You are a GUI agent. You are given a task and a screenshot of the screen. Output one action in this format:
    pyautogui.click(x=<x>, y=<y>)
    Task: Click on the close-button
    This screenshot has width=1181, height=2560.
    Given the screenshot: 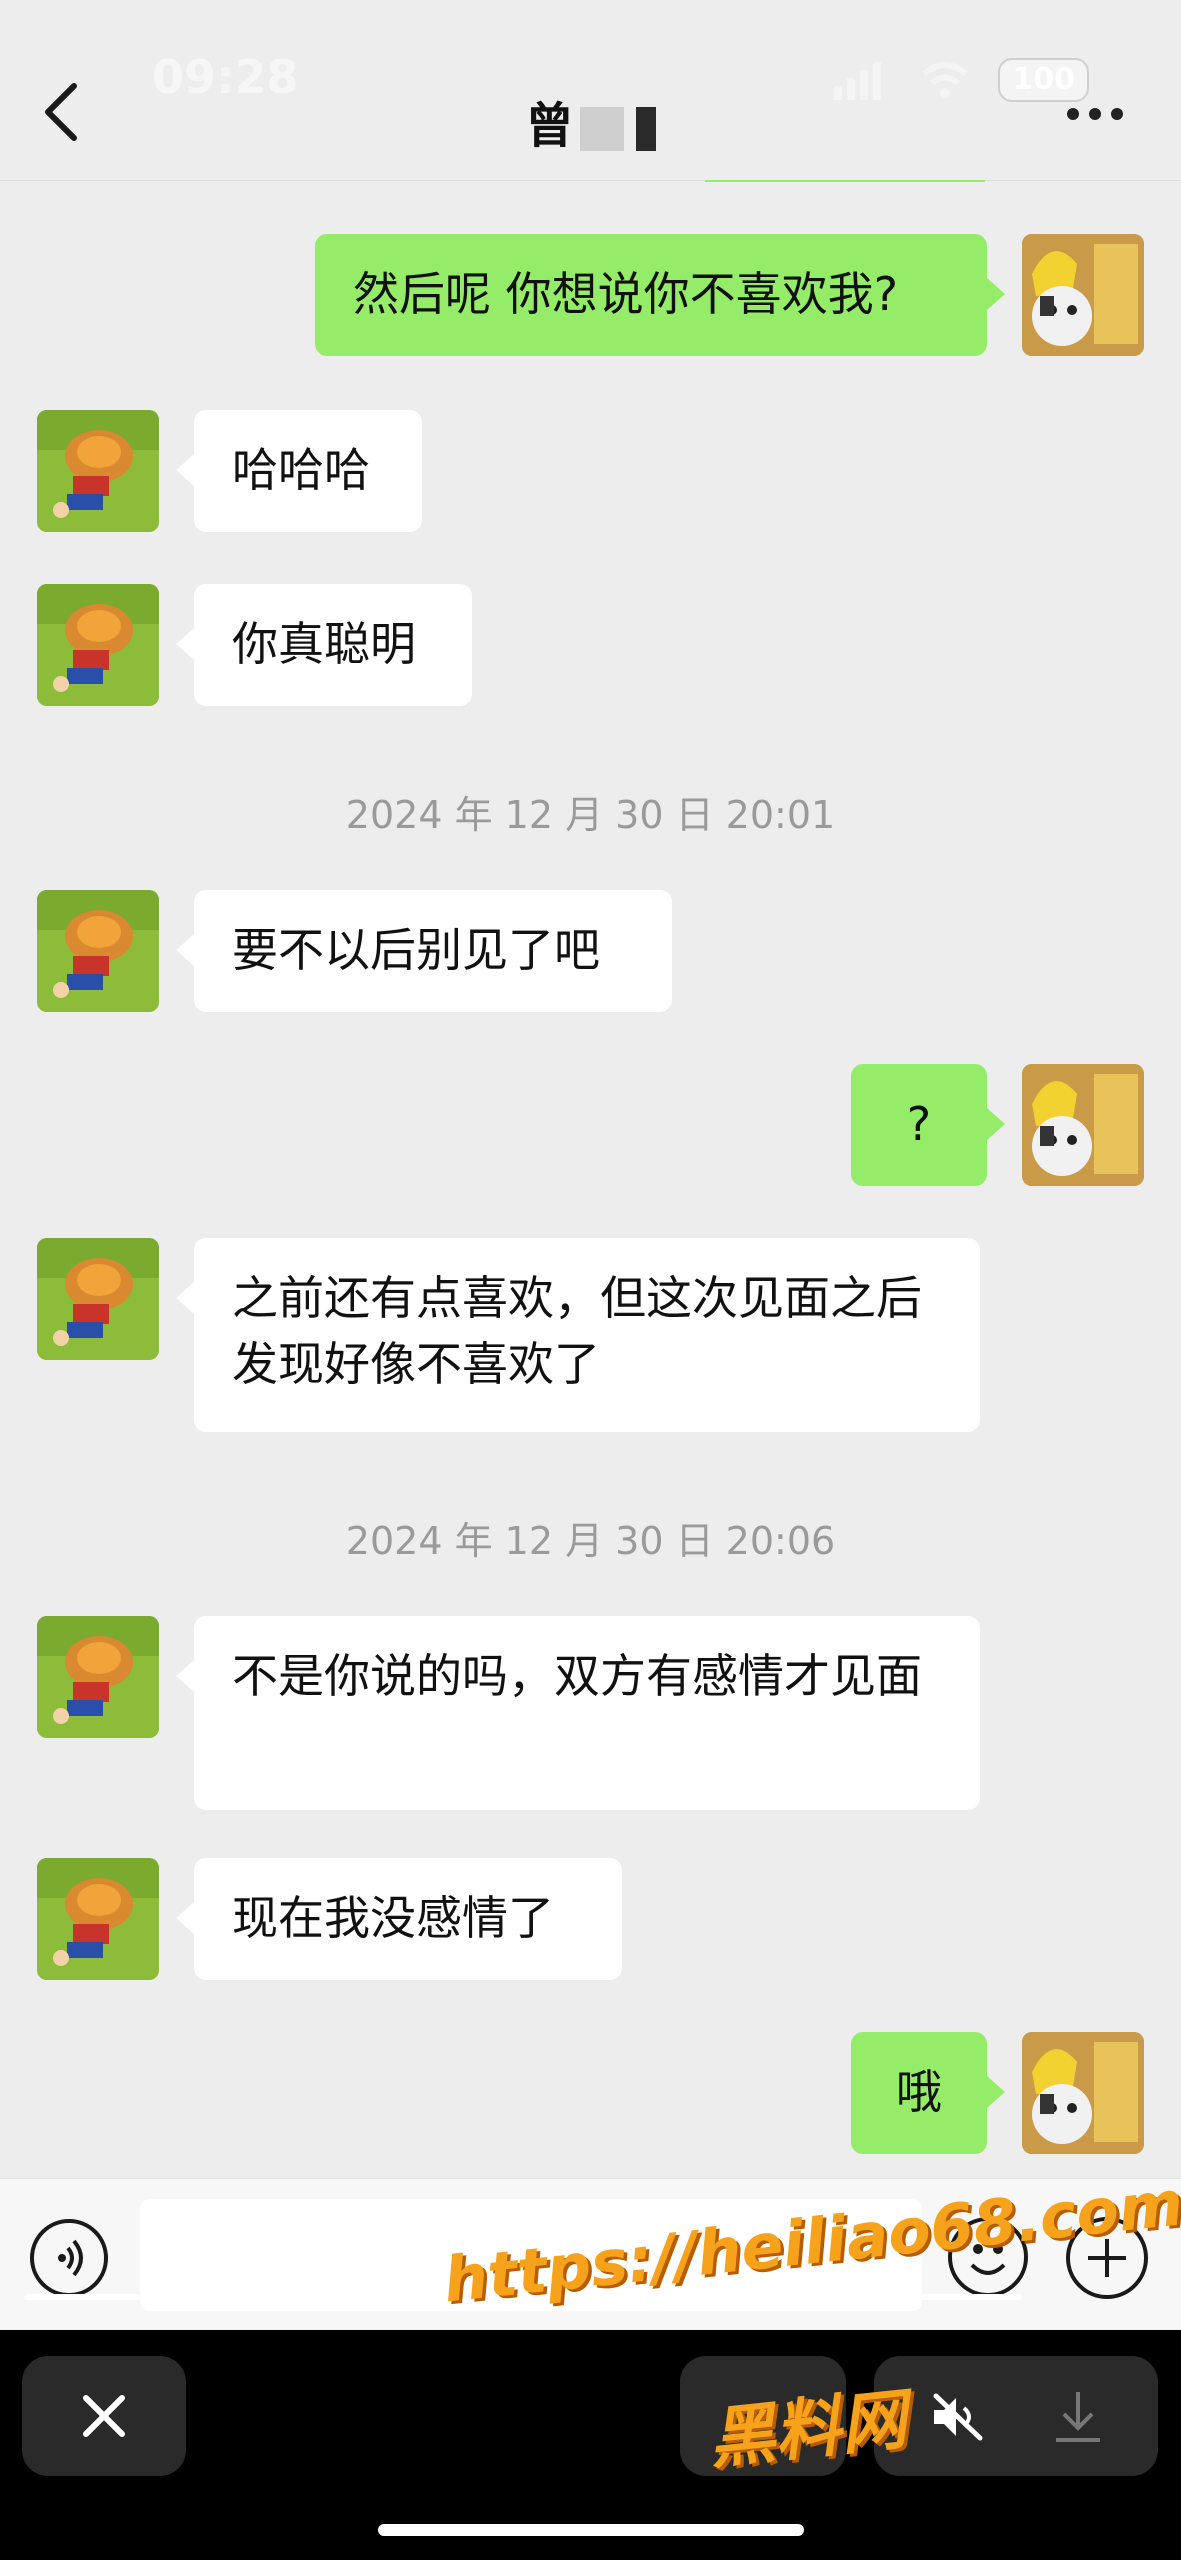 What is the action you would take?
    pyautogui.click(x=104, y=2416)
    